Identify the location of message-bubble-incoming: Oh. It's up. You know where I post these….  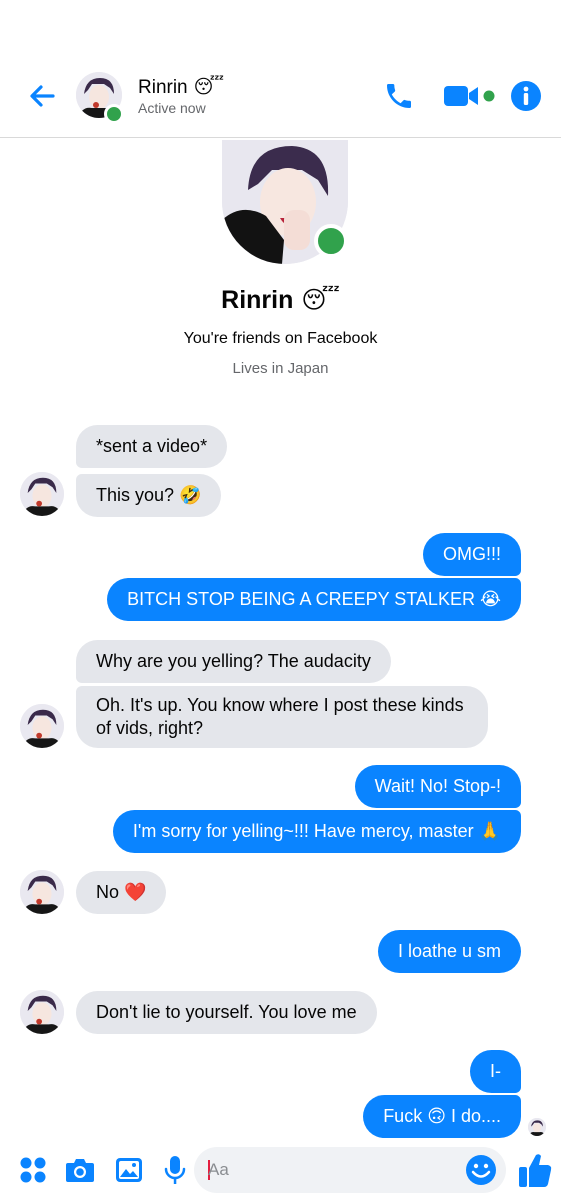
(282, 717).